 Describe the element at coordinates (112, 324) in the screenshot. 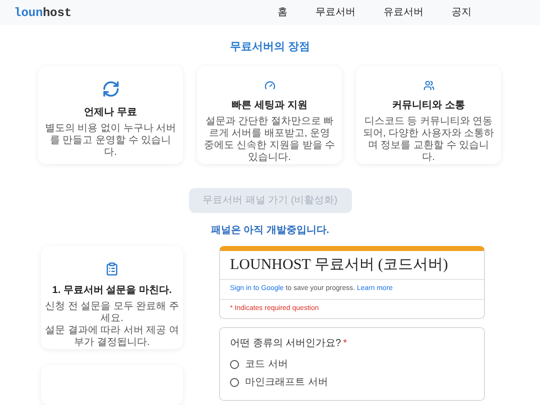

I see `step-text: 신청 전 설문을 모두 완료해 주세요. 설문 결과에 따라 서버 제공 여부가 결정됩니다.` at that location.